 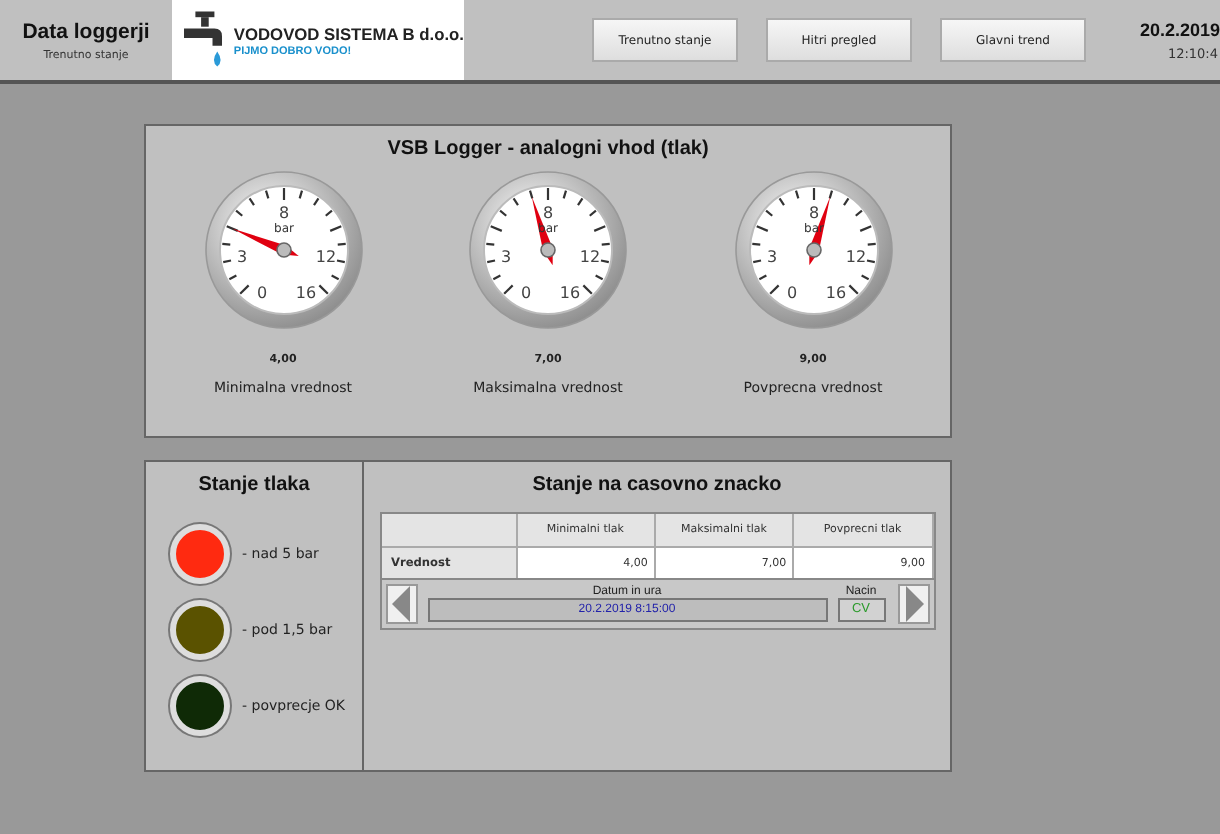 What do you see at coordinates (657, 485) in the screenshot?
I see `panel-title: Stanje na casovno znacko` at bounding box center [657, 485].